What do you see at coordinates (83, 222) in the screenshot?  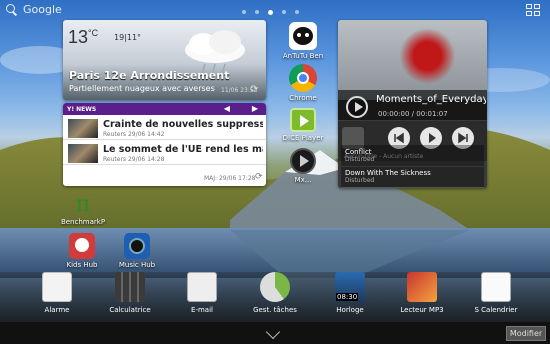 I see `app-label: BenchmarkP` at bounding box center [83, 222].